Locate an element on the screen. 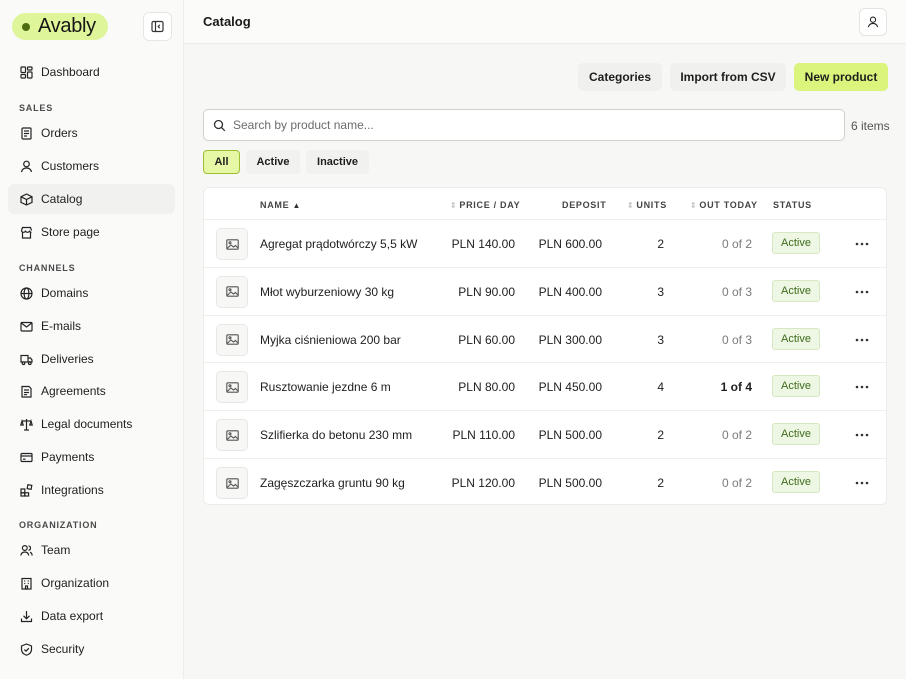 The height and width of the screenshot is (679, 906). filter-tab-active: Active is located at coordinates (273, 162).